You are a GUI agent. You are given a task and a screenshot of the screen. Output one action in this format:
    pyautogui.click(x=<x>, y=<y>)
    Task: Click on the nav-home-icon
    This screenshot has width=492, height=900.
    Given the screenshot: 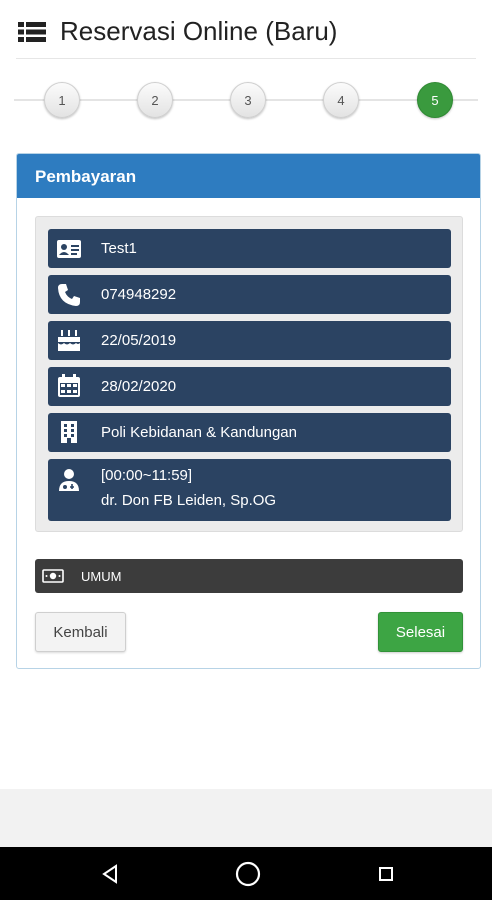 What is the action you would take?
    pyautogui.click(x=248, y=874)
    